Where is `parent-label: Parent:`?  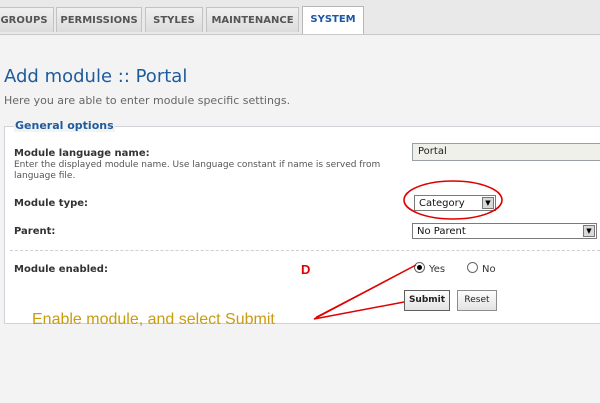 parent-label: Parent: is located at coordinates (35, 231).